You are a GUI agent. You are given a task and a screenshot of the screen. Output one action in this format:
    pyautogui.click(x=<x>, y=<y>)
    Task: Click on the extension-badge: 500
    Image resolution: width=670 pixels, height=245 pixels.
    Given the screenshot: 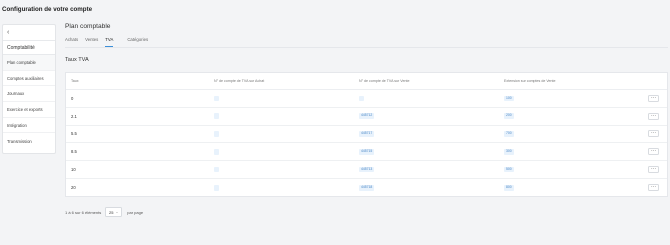 What is the action you would take?
    pyautogui.click(x=509, y=169)
    